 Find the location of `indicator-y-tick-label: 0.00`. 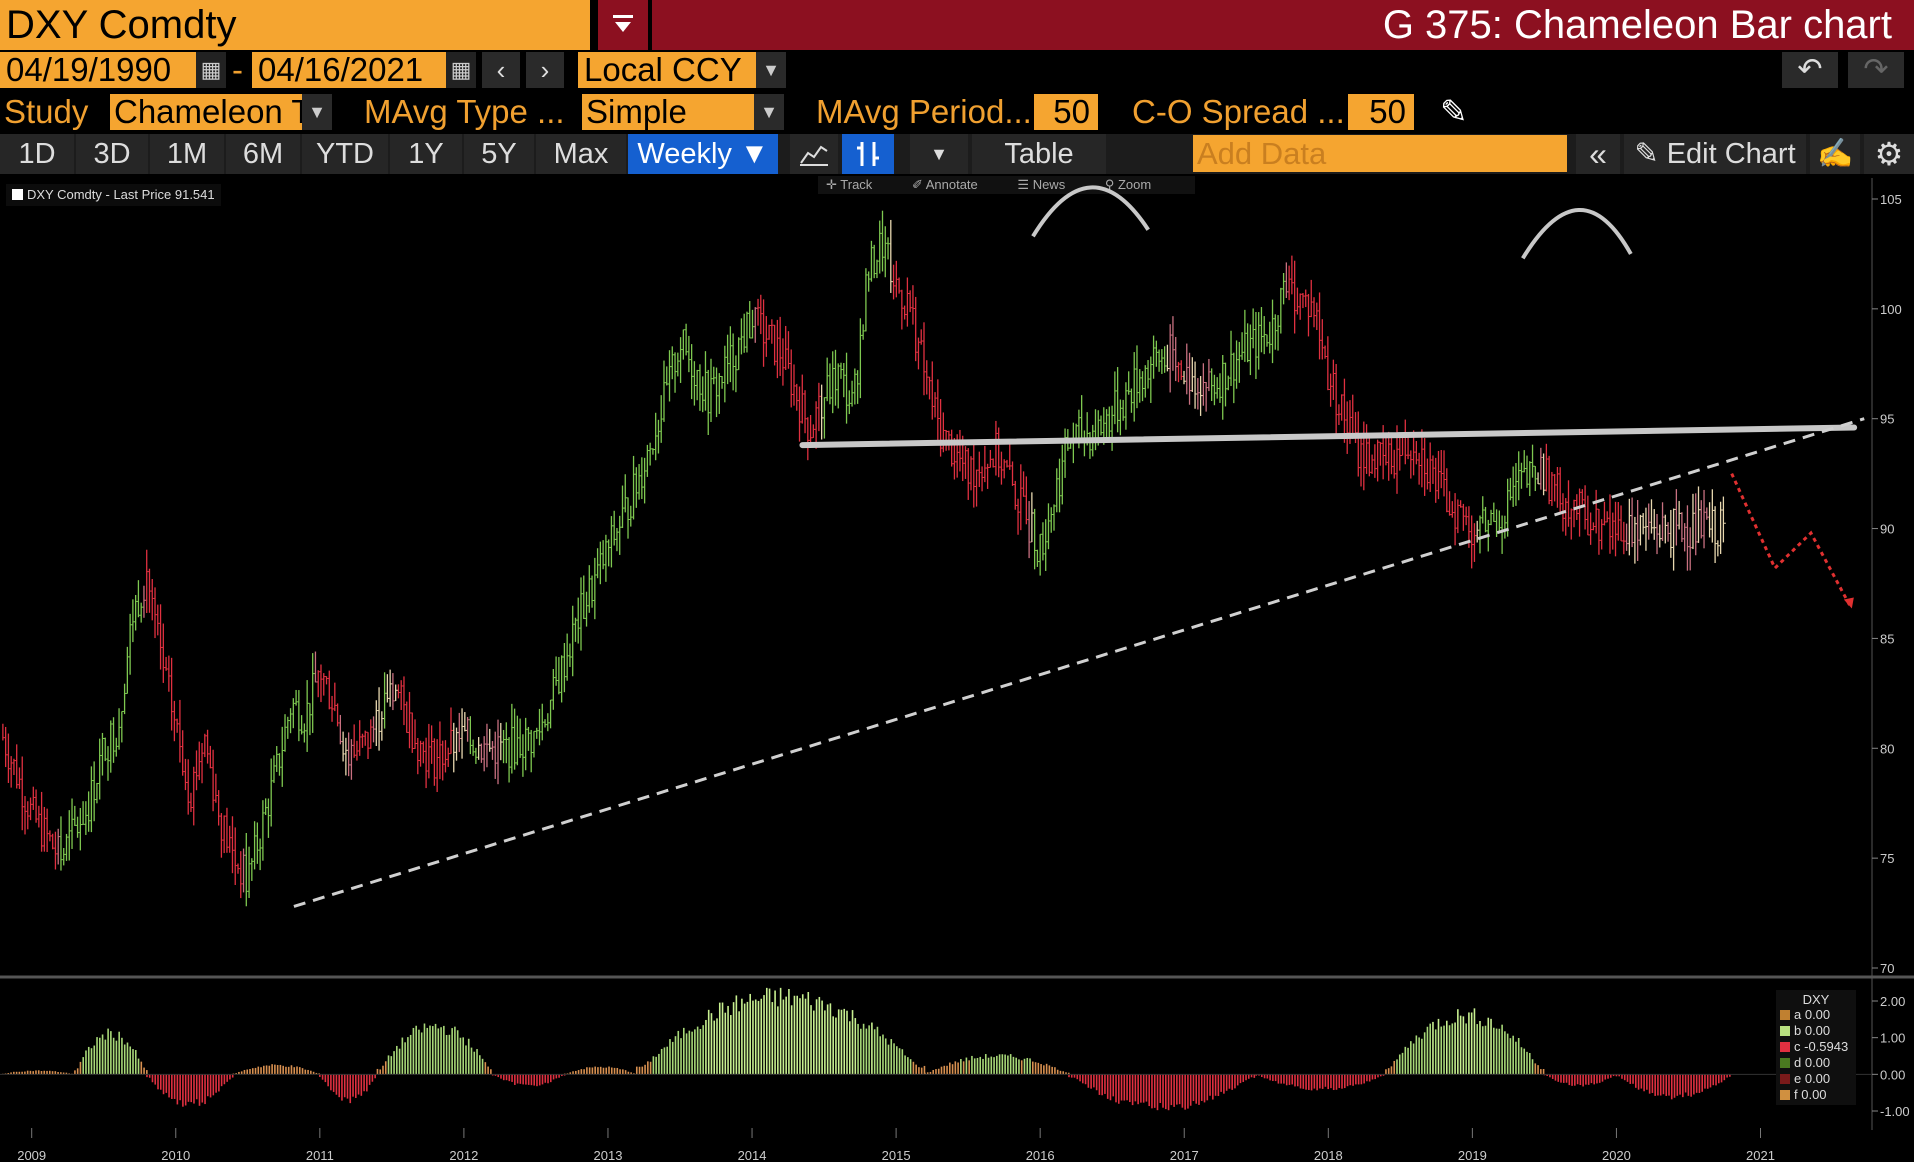

indicator-y-tick-label: 0.00 is located at coordinates (1892, 1074).